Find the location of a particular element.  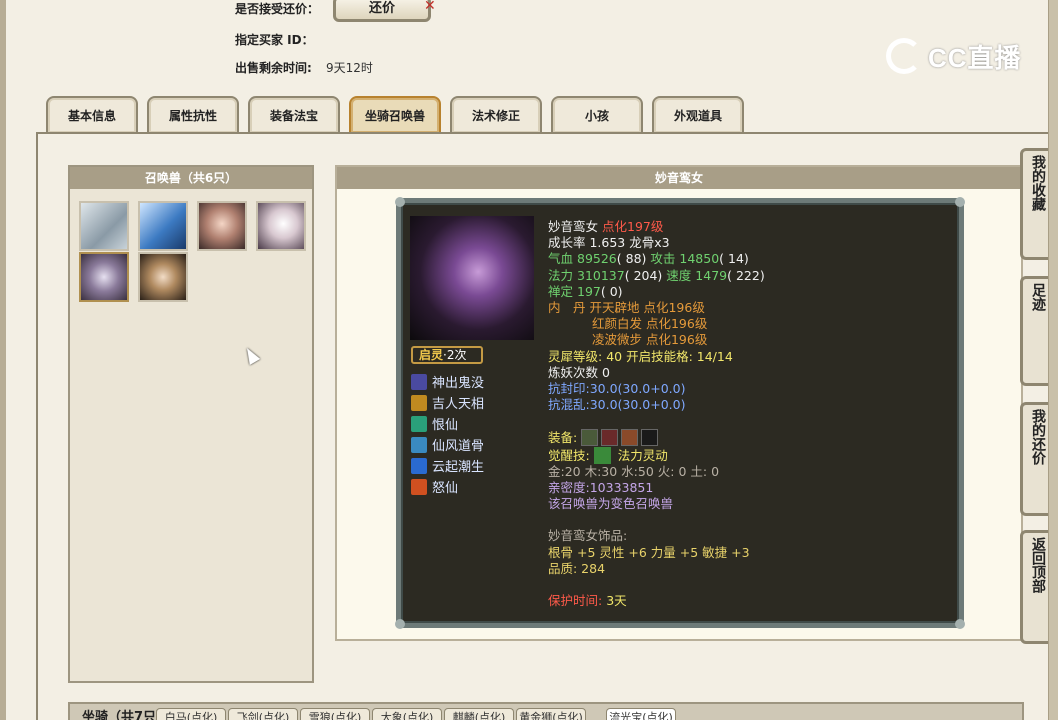

shadow-skill-icon is located at coordinates (419, 381).